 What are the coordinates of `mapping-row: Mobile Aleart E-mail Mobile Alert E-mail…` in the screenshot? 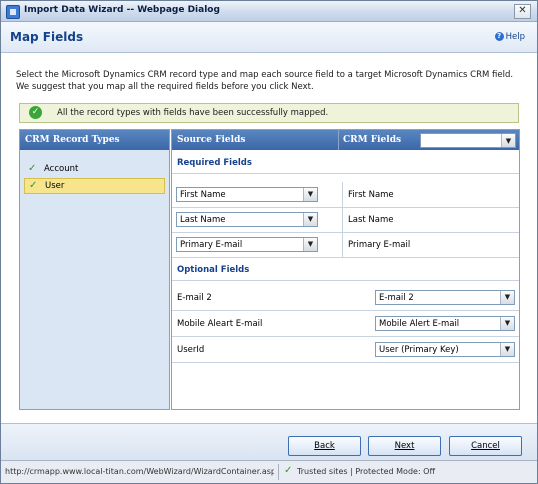 It's located at (345, 324).